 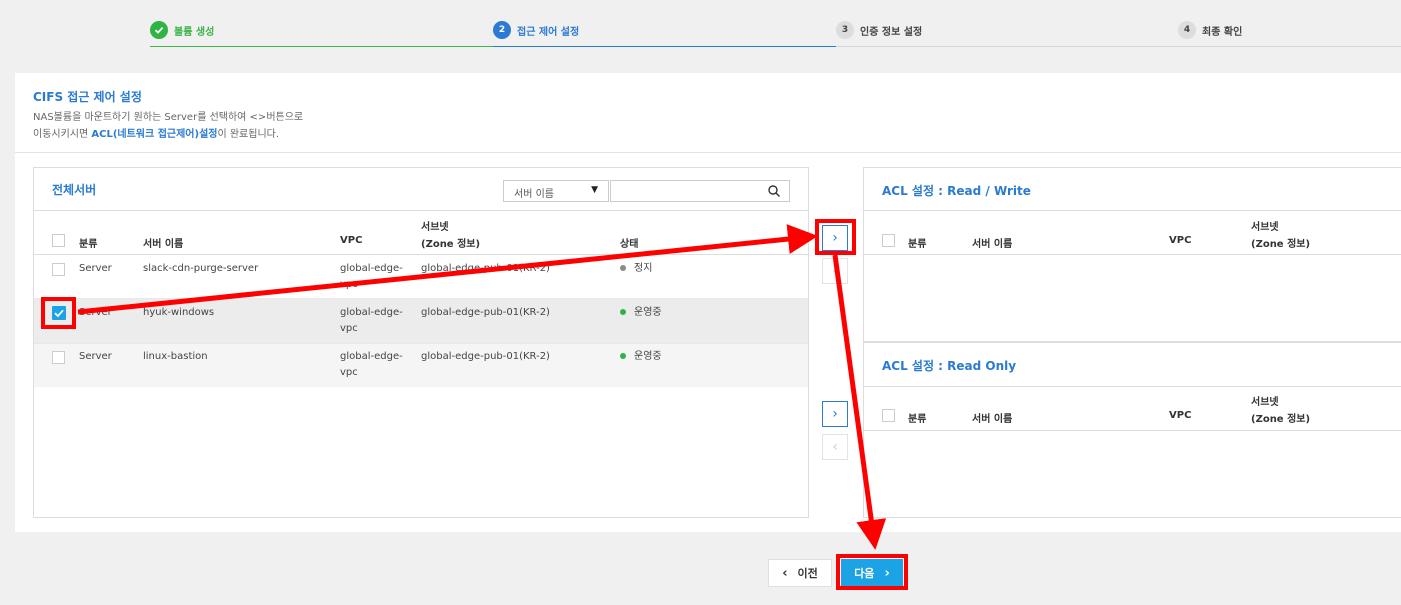 What do you see at coordinates (859, 402) in the screenshot?
I see `annotation-arrow-to-next` at bounding box center [859, 402].